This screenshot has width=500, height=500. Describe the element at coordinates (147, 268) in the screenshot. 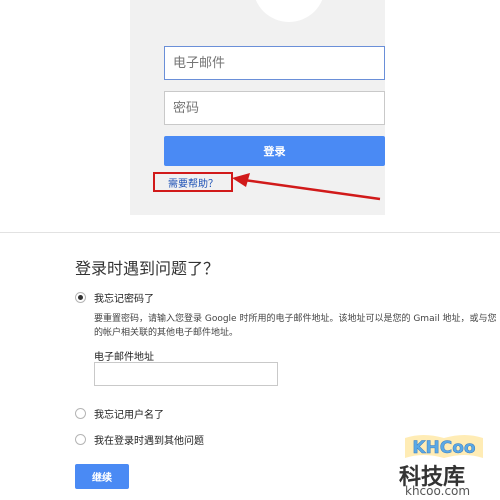

I see `page-title: 登录时遇到问题了？` at that location.